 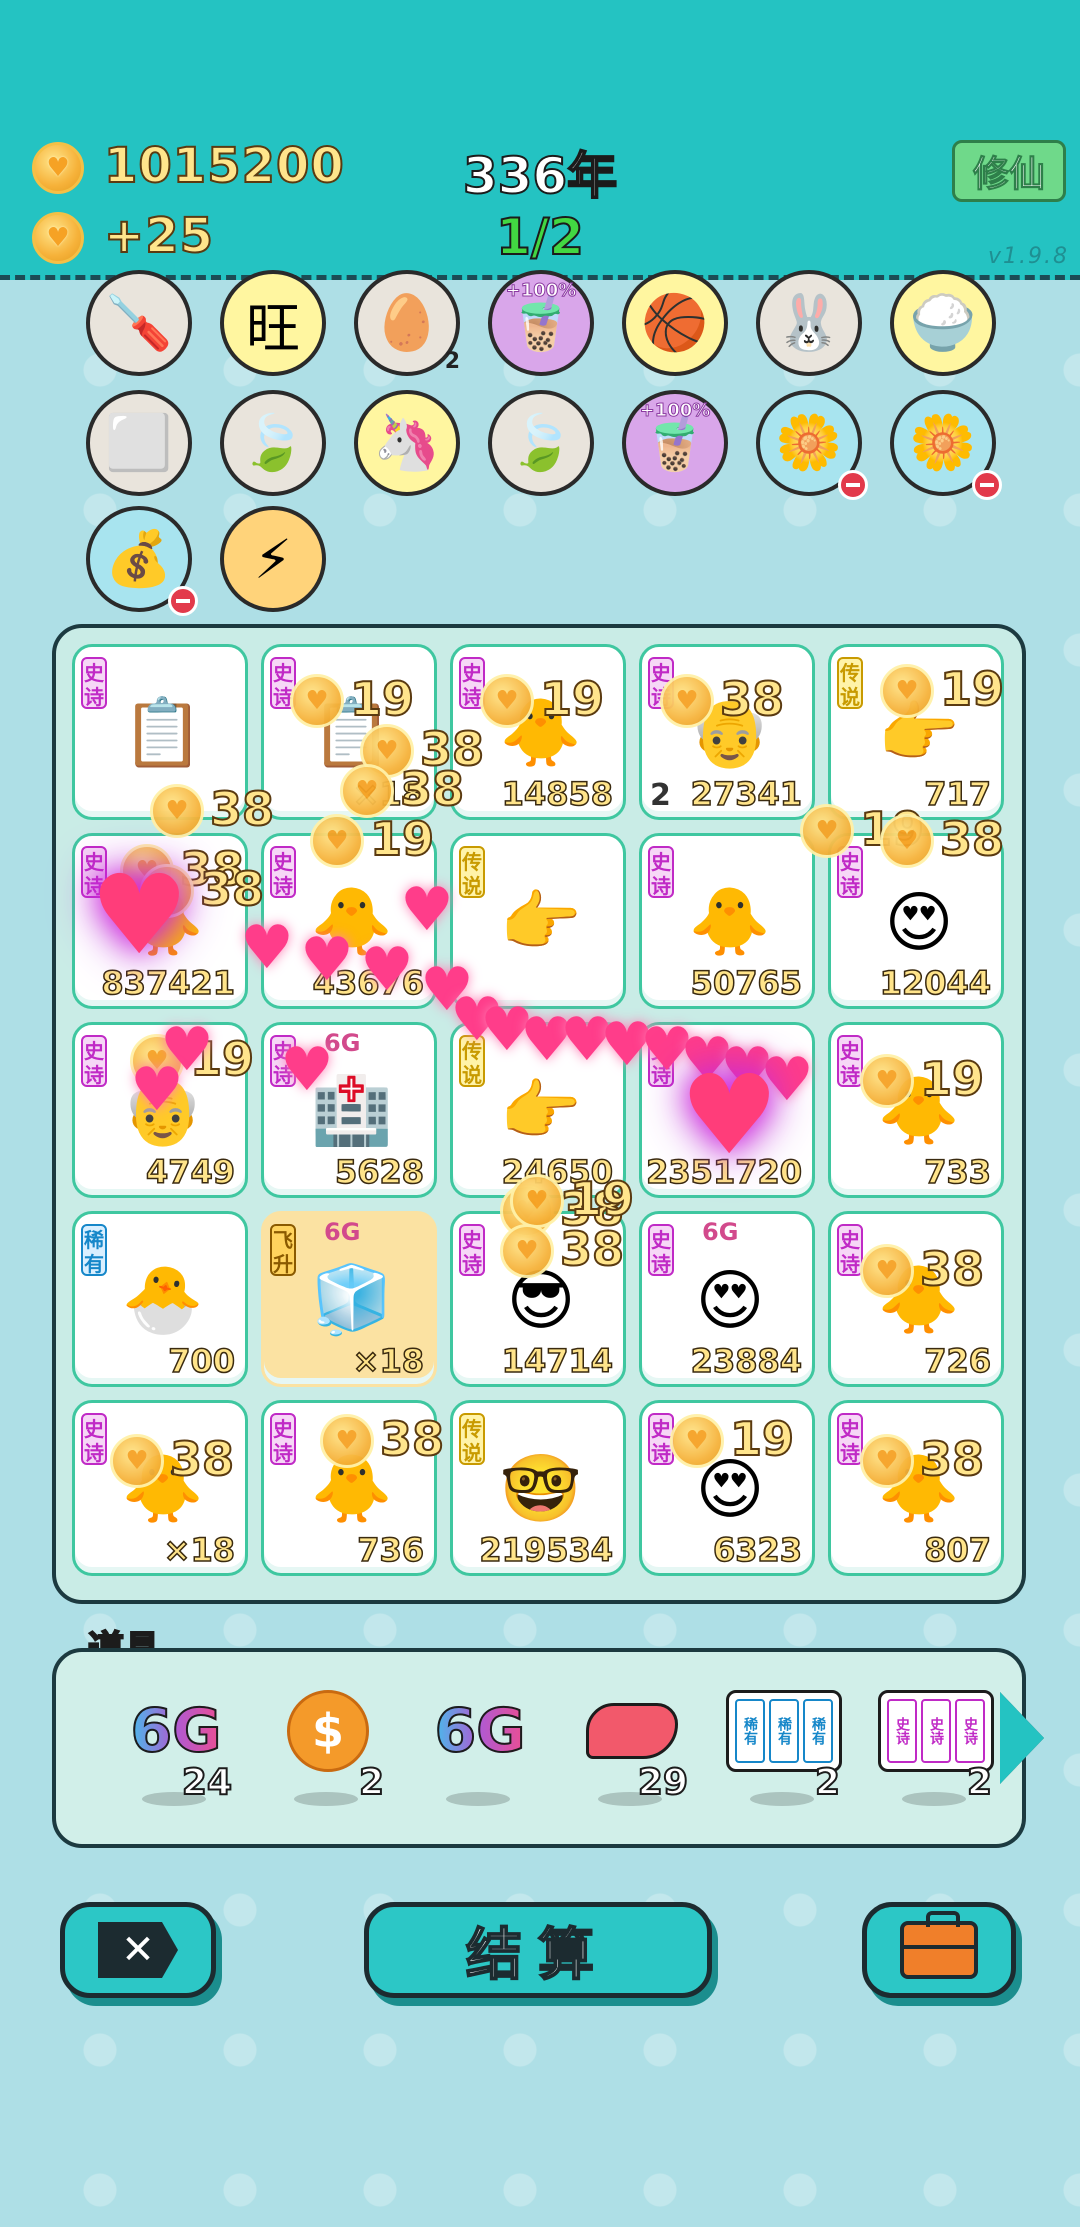 What do you see at coordinates (957, 794) in the screenshot?
I see `cell-value: 717` at bounding box center [957, 794].